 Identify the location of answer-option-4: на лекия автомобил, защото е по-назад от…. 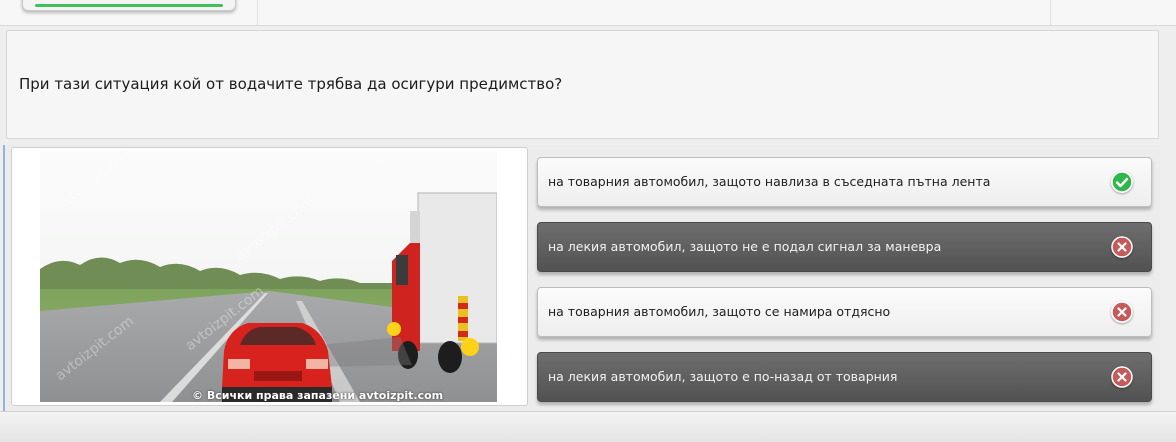
(844, 377).